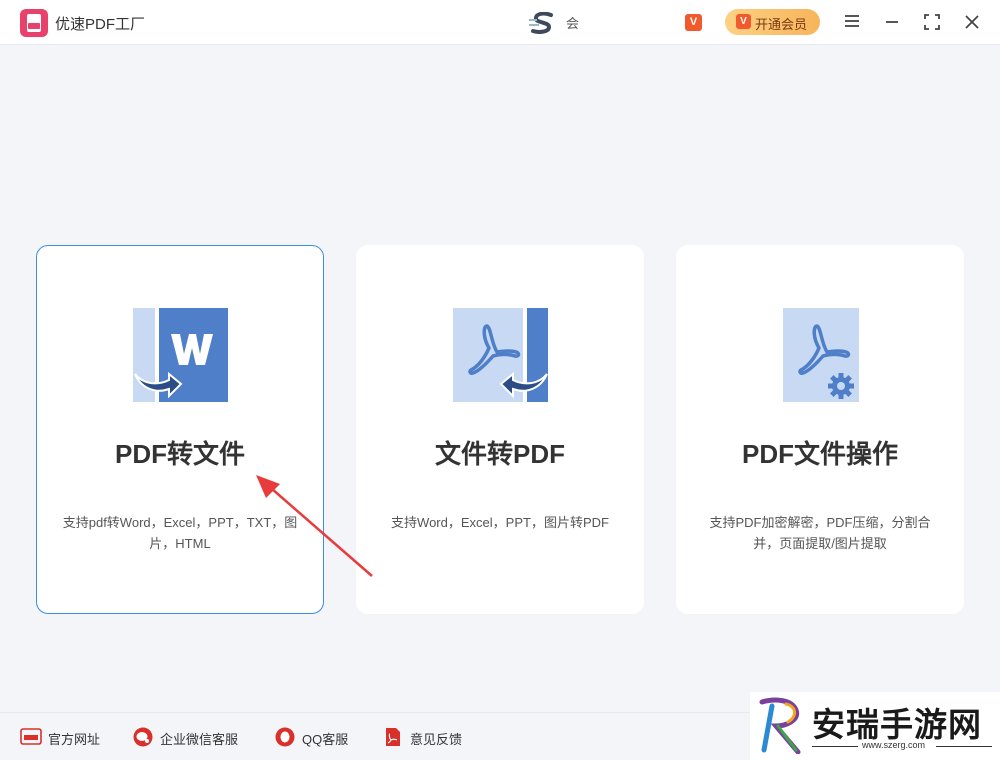 The image size is (1000, 760). I want to click on card-file-to-pdf: 文件转PDF 支持Word，Excel，PPT，图片转PDF, so click(500, 429).